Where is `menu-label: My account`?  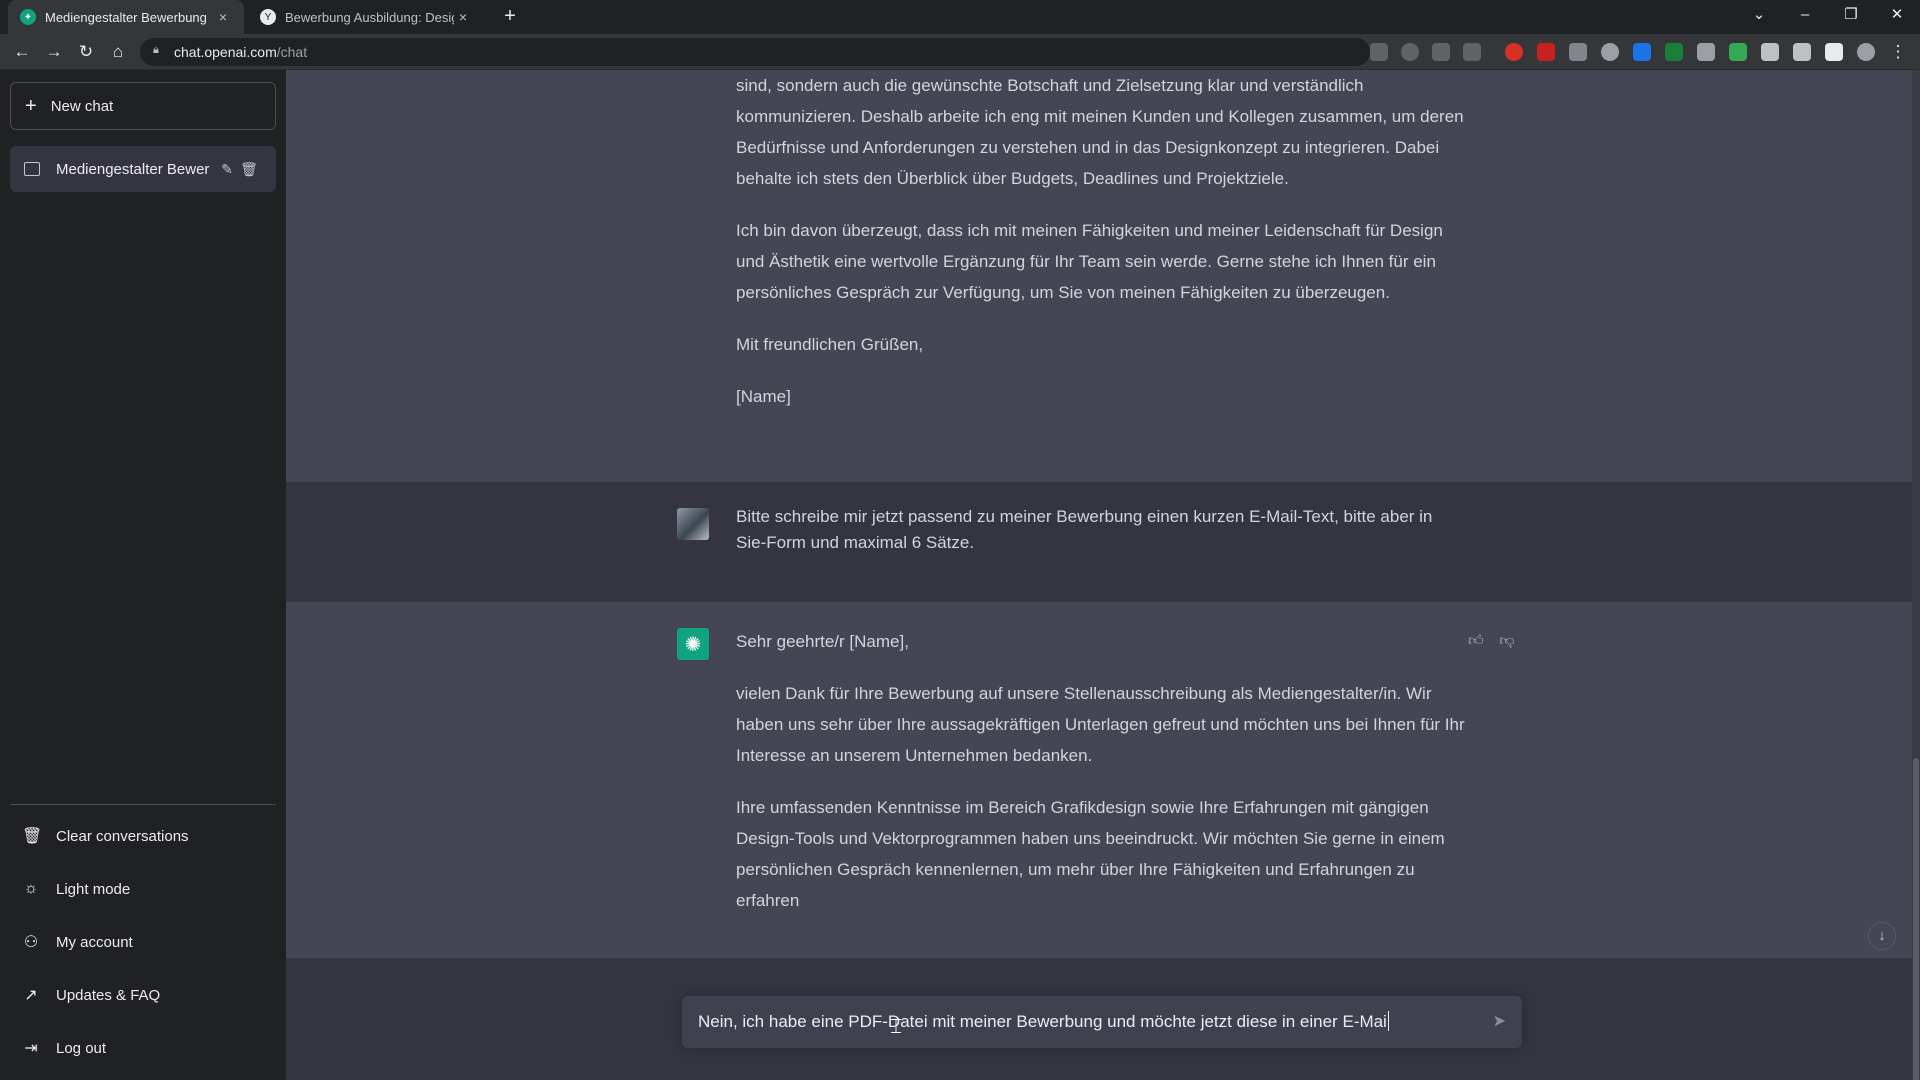
menu-label: My account is located at coordinates (94, 942).